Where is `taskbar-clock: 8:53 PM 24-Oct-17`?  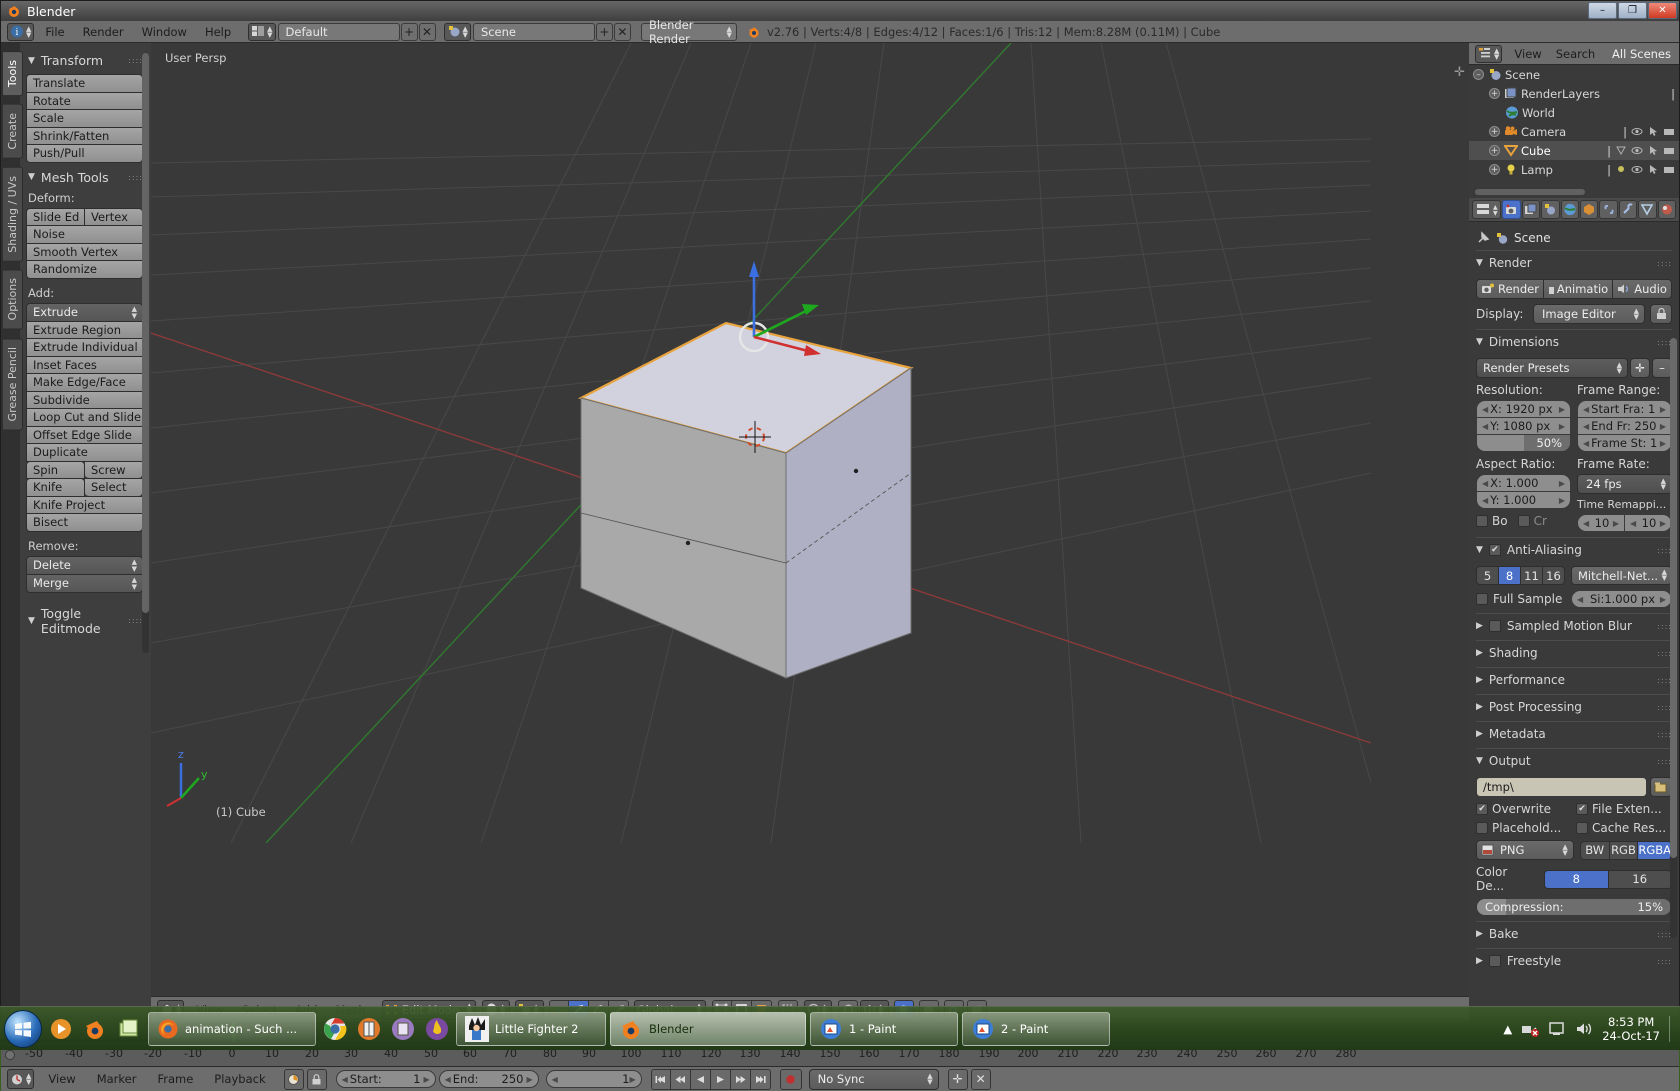 taskbar-clock: 8:53 PM 24-Oct-17 is located at coordinates (1631, 1029).